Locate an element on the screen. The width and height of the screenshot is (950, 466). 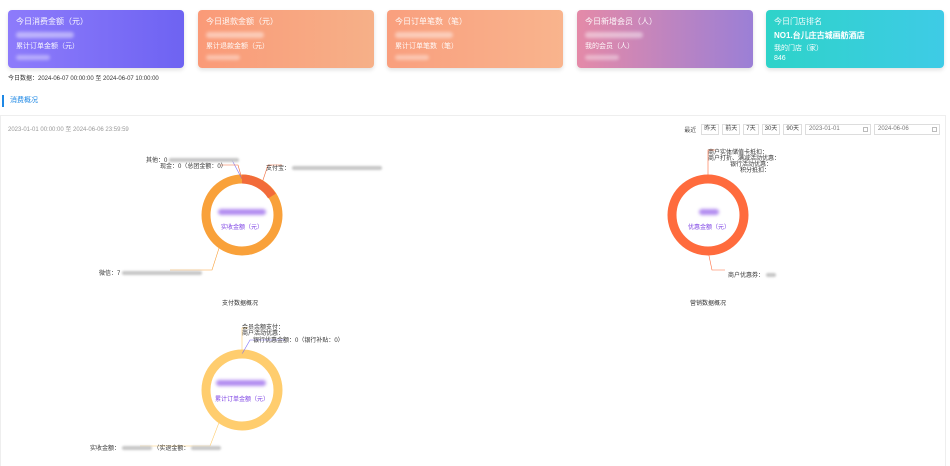
today-orders-card: 今日订单笔数（笔） 累计订单笔数（笔） is located at coordinates (475, 39).